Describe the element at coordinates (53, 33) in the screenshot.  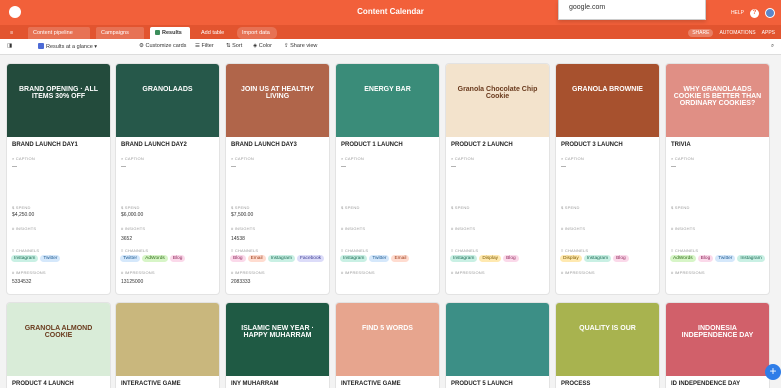
I see `tab-label: Content pipeline` at that location.